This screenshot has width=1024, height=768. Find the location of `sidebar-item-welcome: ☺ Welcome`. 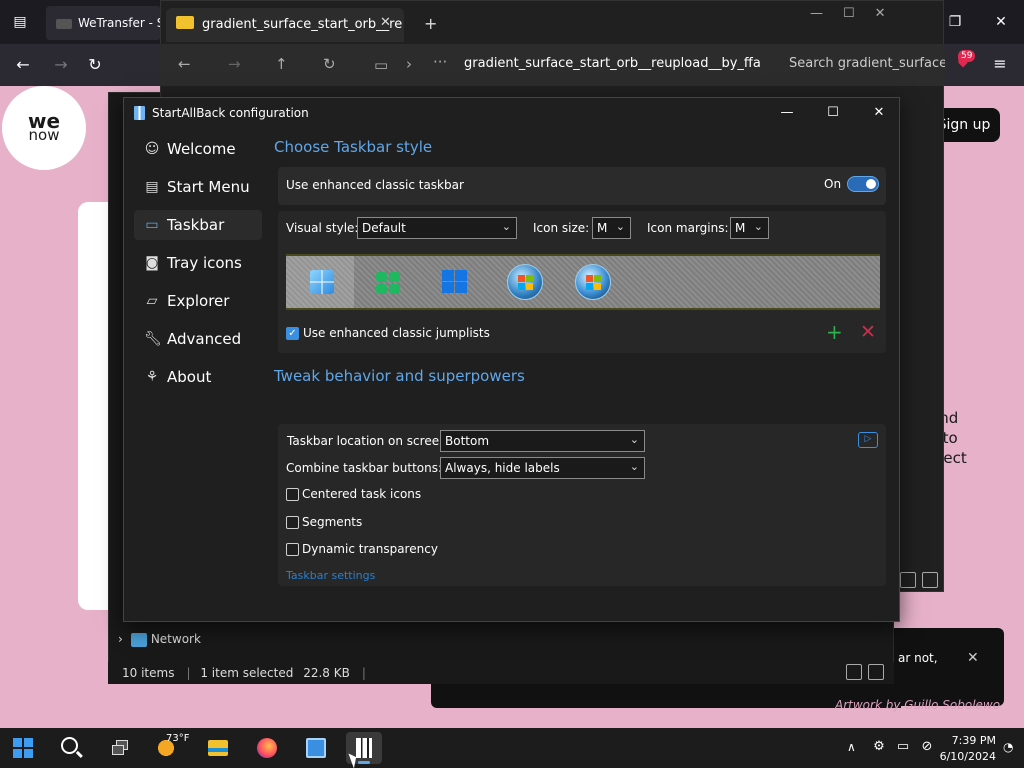

sidebar-item-welcome: ☺ Welcome is located at coordinates (198, 149).